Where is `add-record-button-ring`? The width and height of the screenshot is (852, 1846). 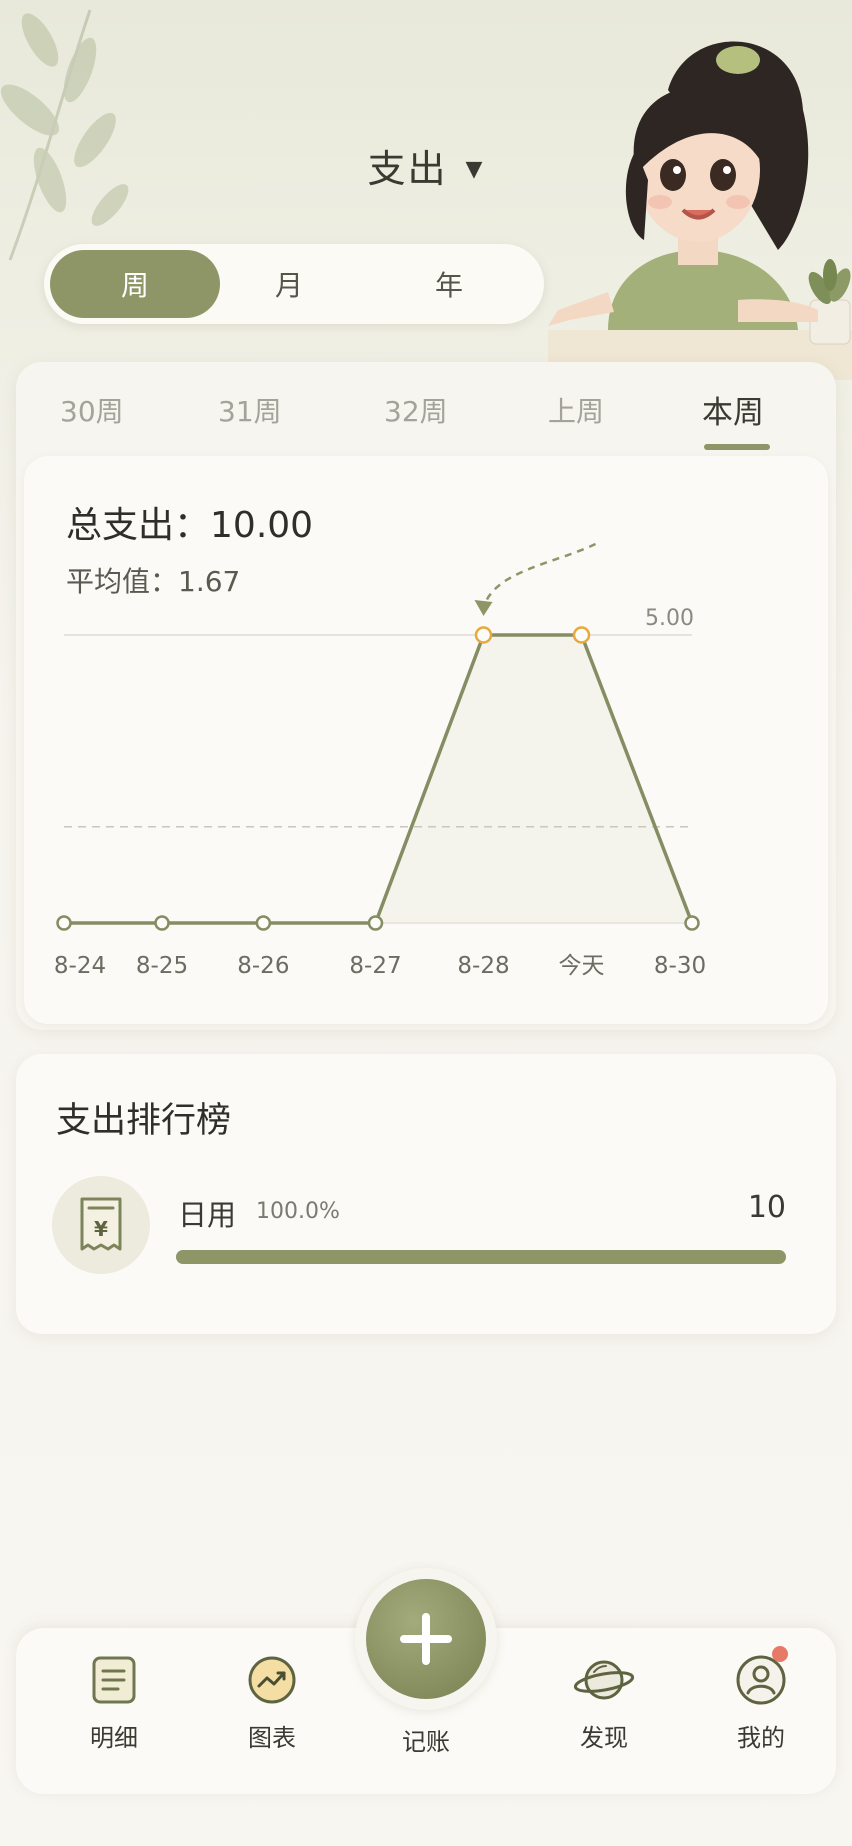
add-record-button-ring is located at coordinates (426, 1639).